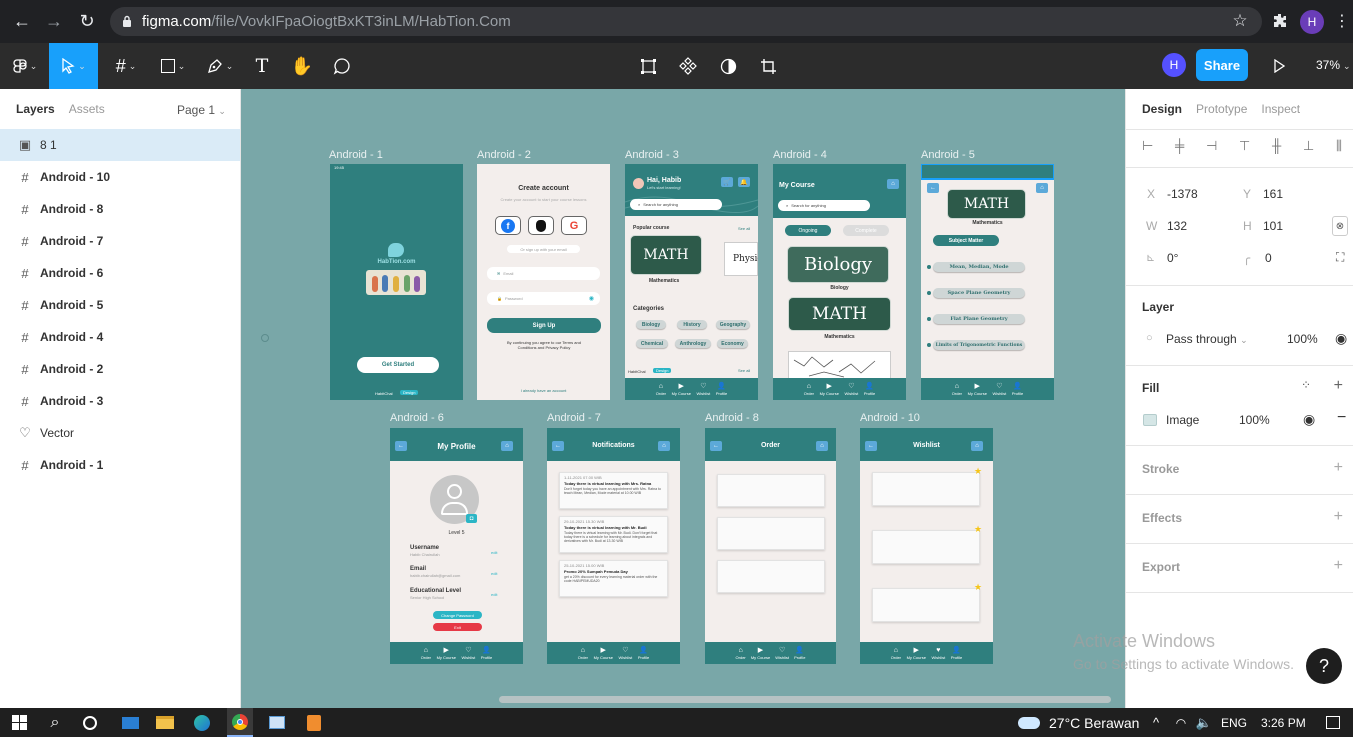 The width and height of the screenshot is (1353, 737). What do you see at coordinates (120, 273) in the screenshot?
I see `layer-row: # Android - 6` at bounding box center [120, 273].